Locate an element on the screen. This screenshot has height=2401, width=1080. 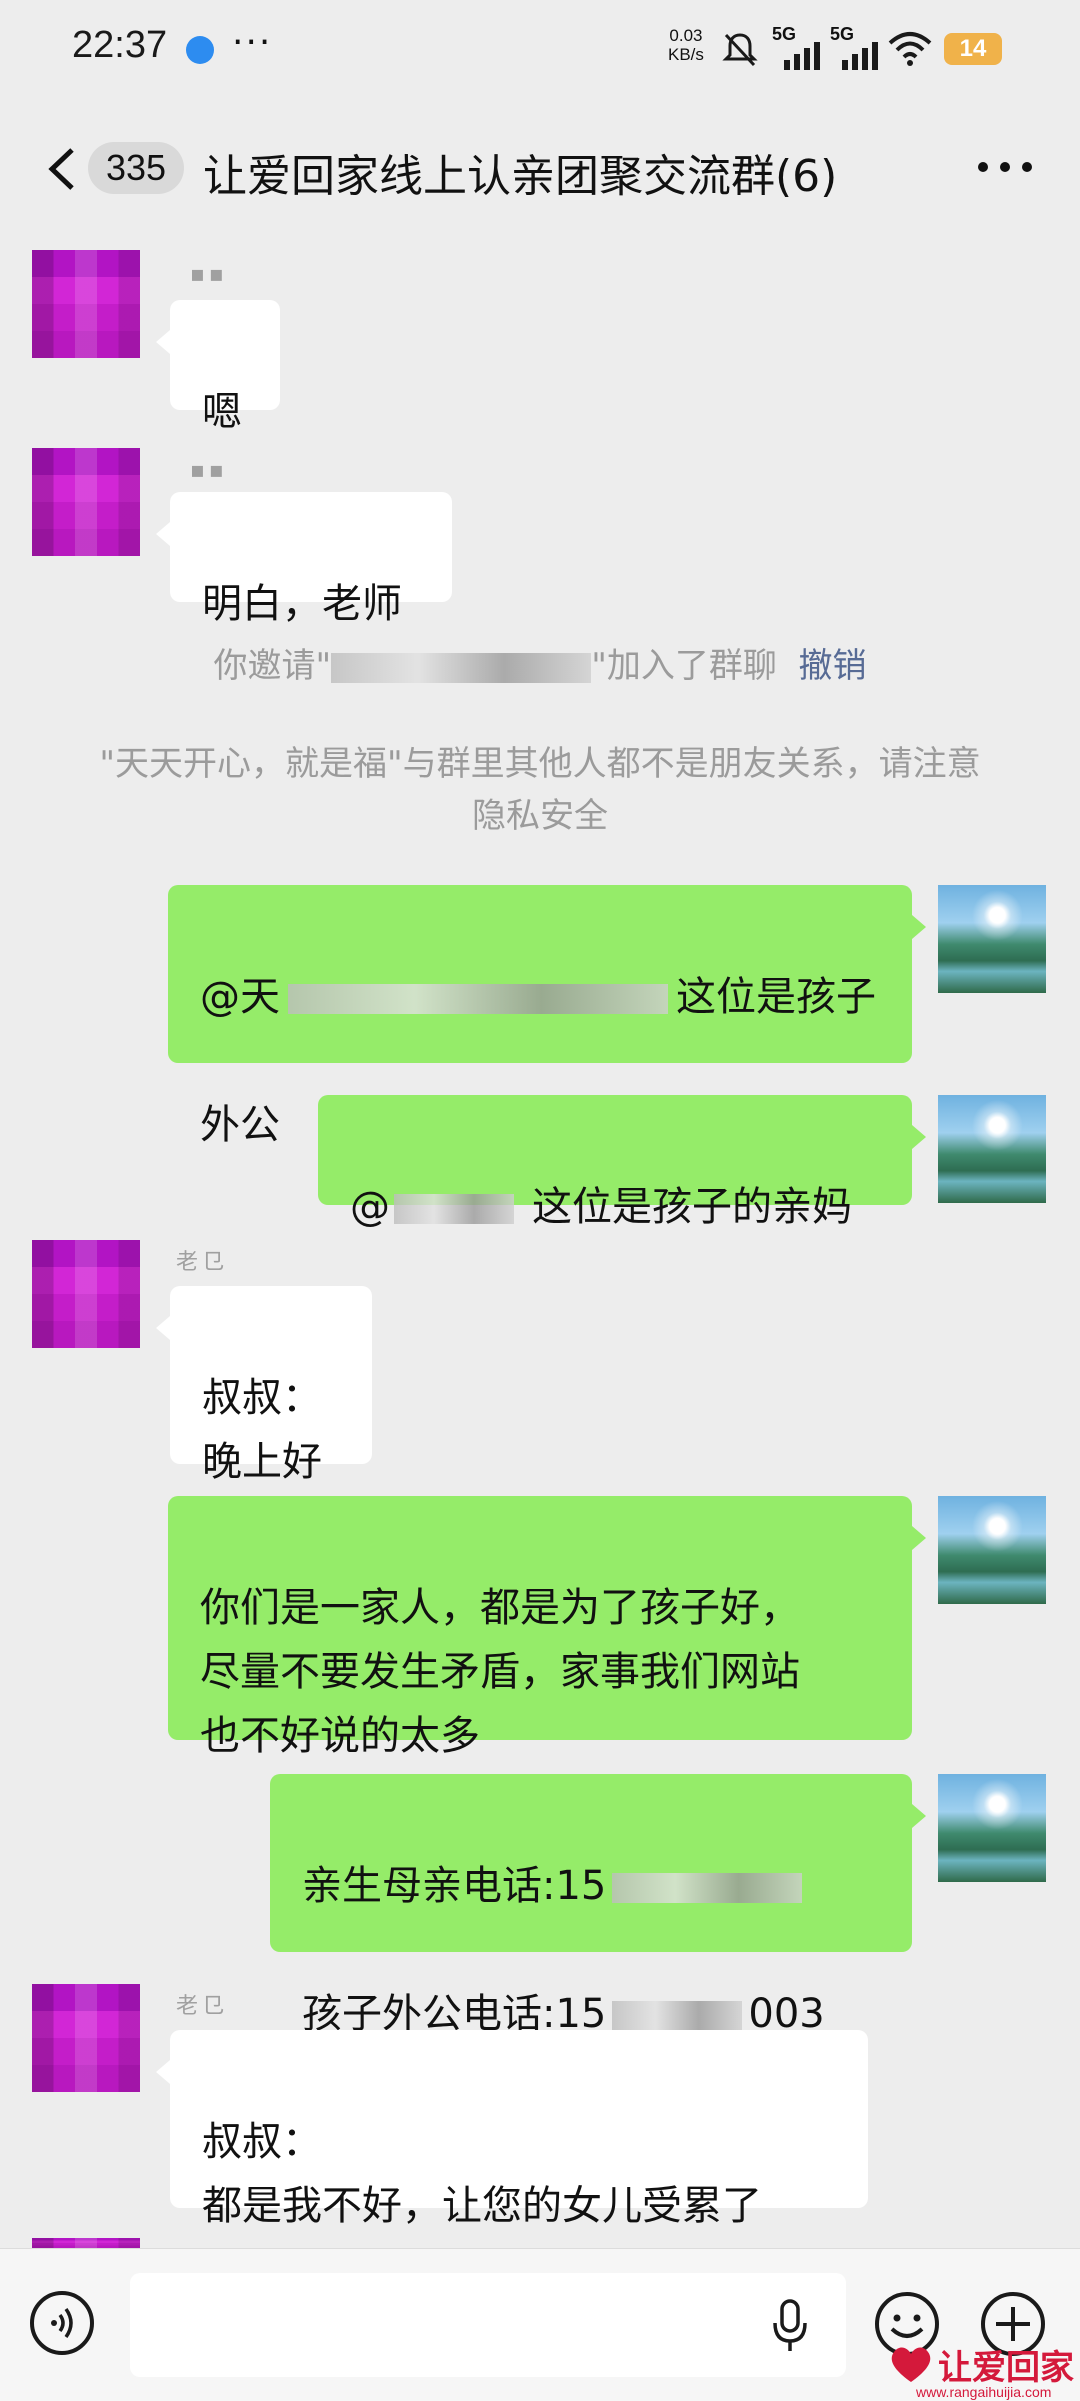
signal-5g-1-icon: 5G is located at coordinates (796, 47).